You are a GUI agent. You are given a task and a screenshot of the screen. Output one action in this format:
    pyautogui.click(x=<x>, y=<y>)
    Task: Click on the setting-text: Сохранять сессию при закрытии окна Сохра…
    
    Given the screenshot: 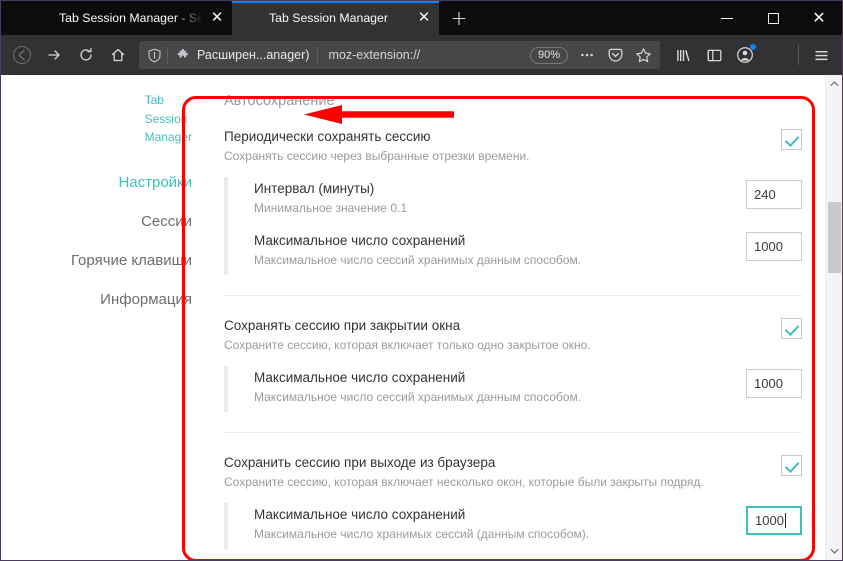 What is the action you would take?
    pyautogui.click(x=502, y=335)
    